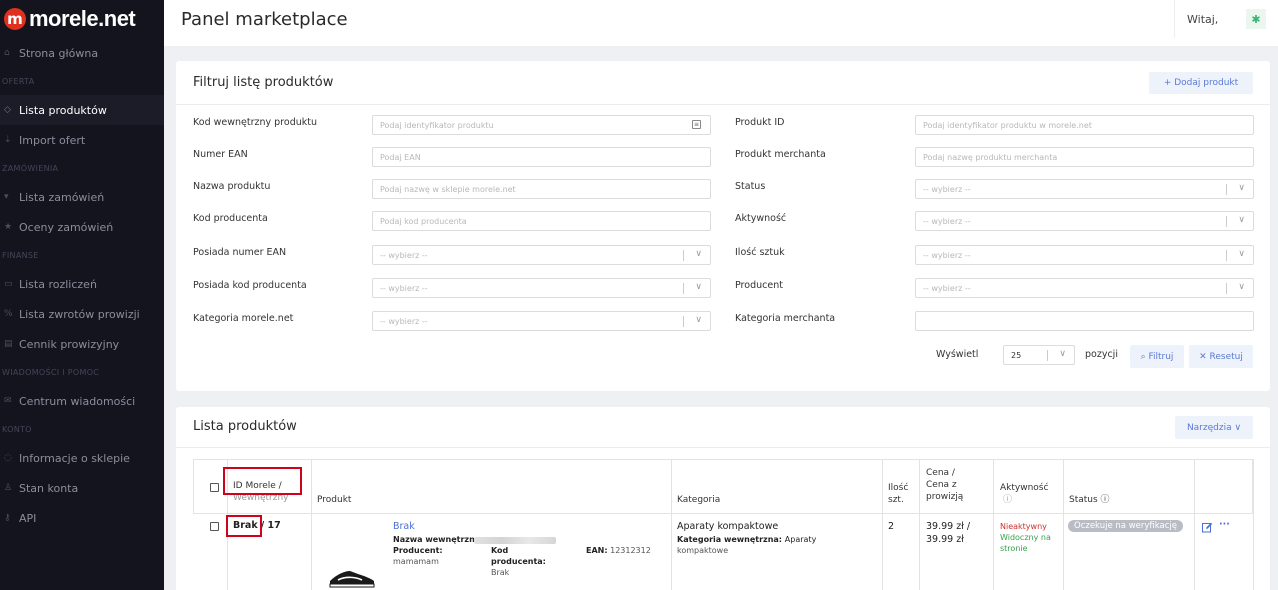  What do you see at coordinates (240, 252) in the screenshot?
I see `filter-label: Posiada numer EAN` at bounding box center [240, 252].